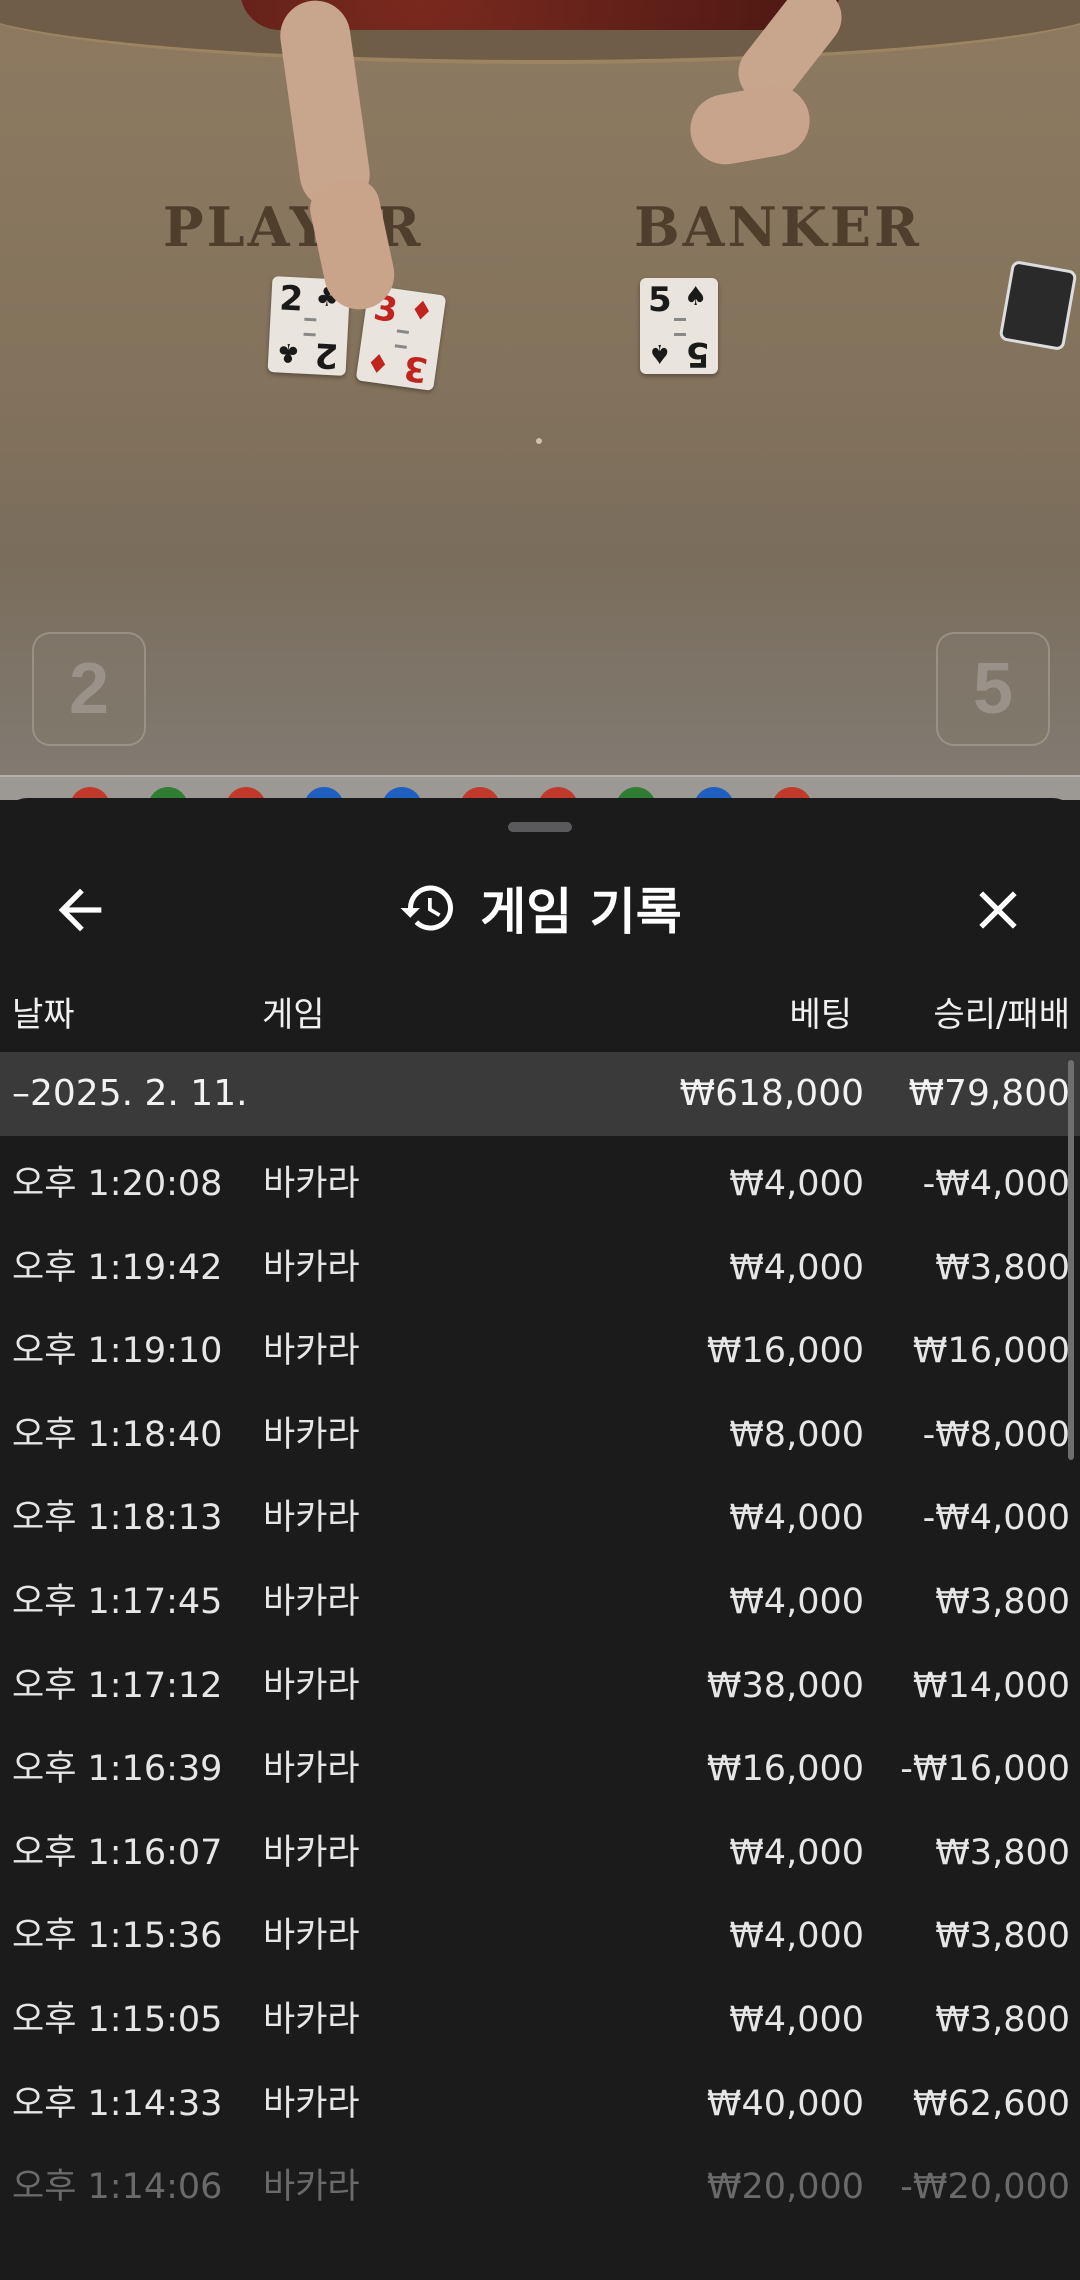  What do you see at coordinates (785, 2103) in the screenshot?
I see `row-bet: ₩40,000` at bounding box center [785, 2103].